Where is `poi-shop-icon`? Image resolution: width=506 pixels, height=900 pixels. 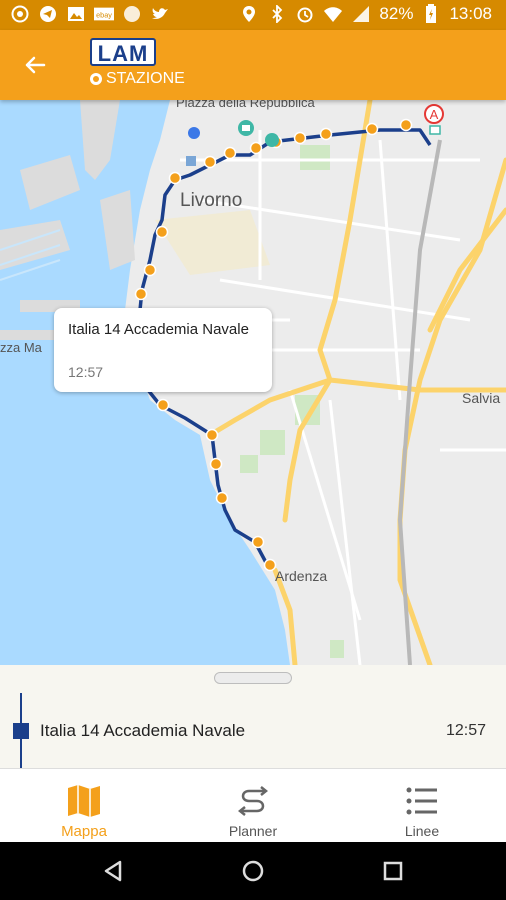 poi-shop-icon is located at coordinates (272, 140).